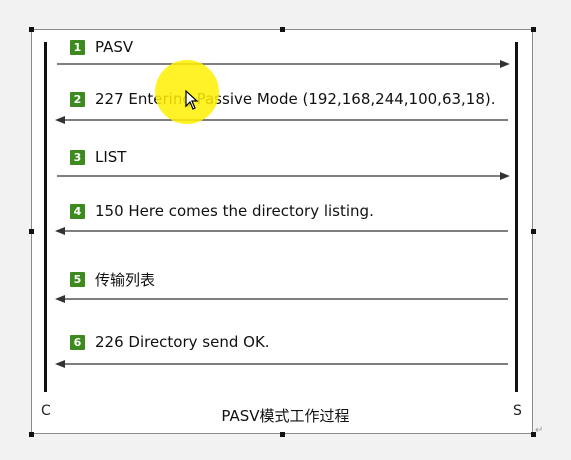 The image size is (571, 460). What do you see at coordinates (77, 342) in the screenshot?
I see `step-number-badge: 6` at bounding box center [77, 342].